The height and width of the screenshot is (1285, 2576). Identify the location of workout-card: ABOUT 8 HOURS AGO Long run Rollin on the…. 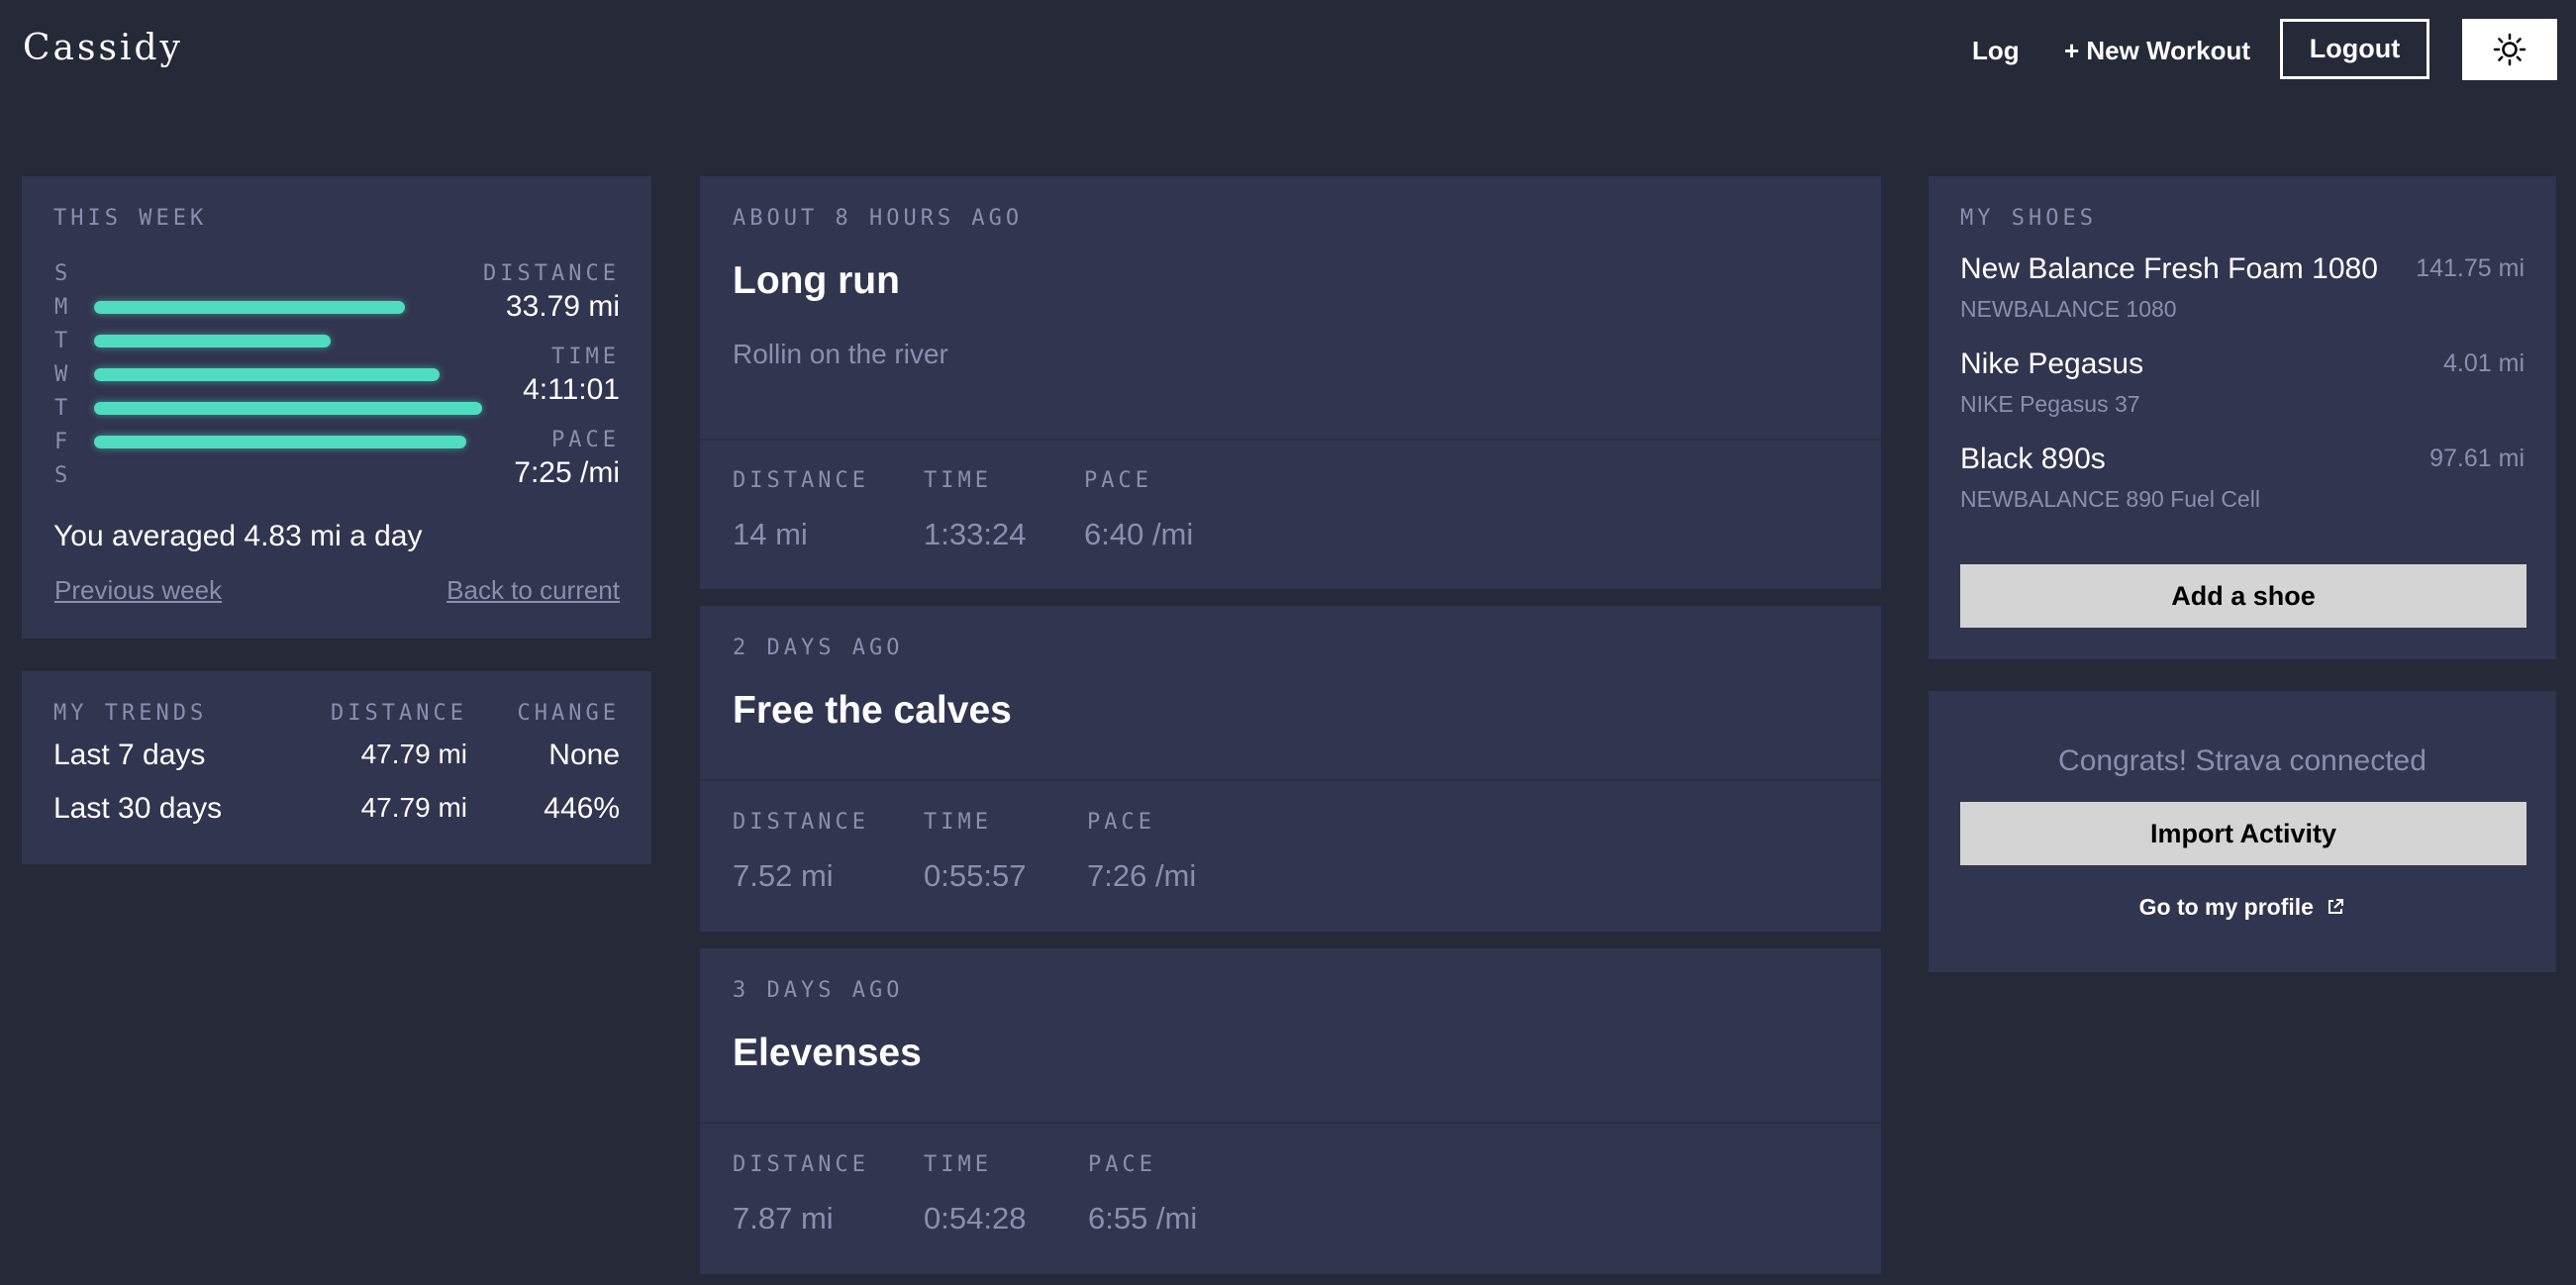
(1290, 382).